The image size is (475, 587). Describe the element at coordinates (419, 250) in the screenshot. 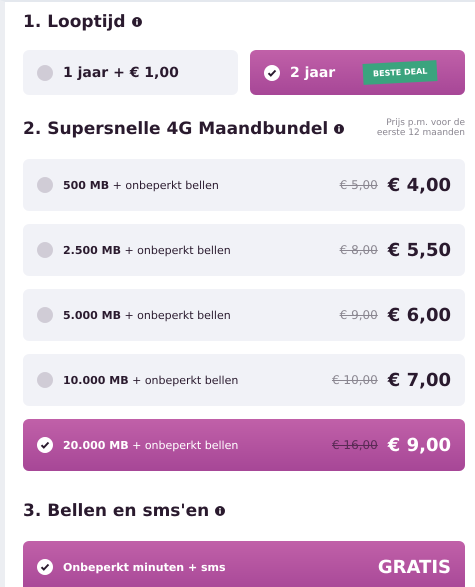

I see `price: € 5,50` at that location.